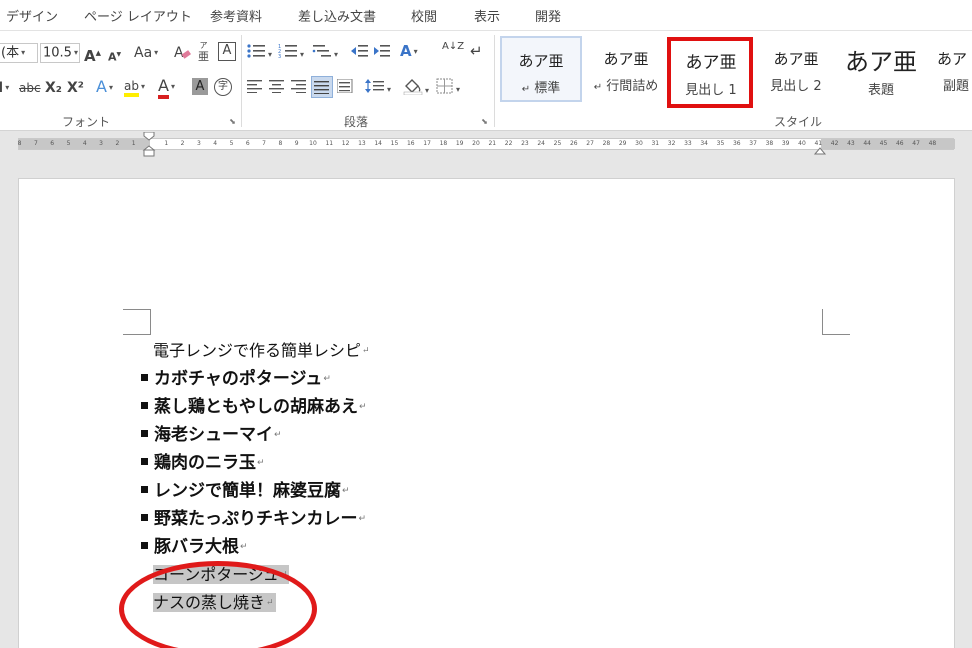 This screenshot has width=972, height=648. Describe the element at coordinates (802, 143) in the screenshot. I see `ruler-number: 40` at that location.